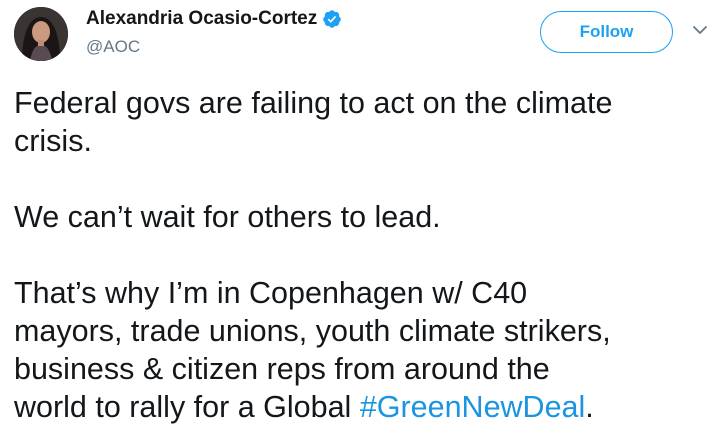 This screenshot has width=719, height=447. I want to click on tweet-line: business & citizen reps from around the, so click(282, 369).